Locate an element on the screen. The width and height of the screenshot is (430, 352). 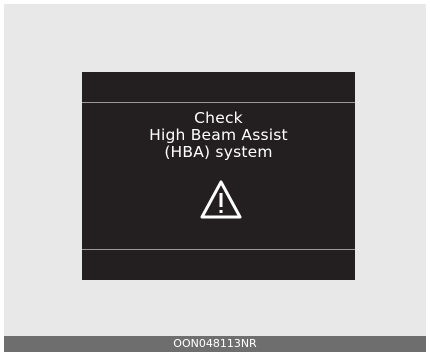
display-bottom-divider is located at coordinates (218, 249).